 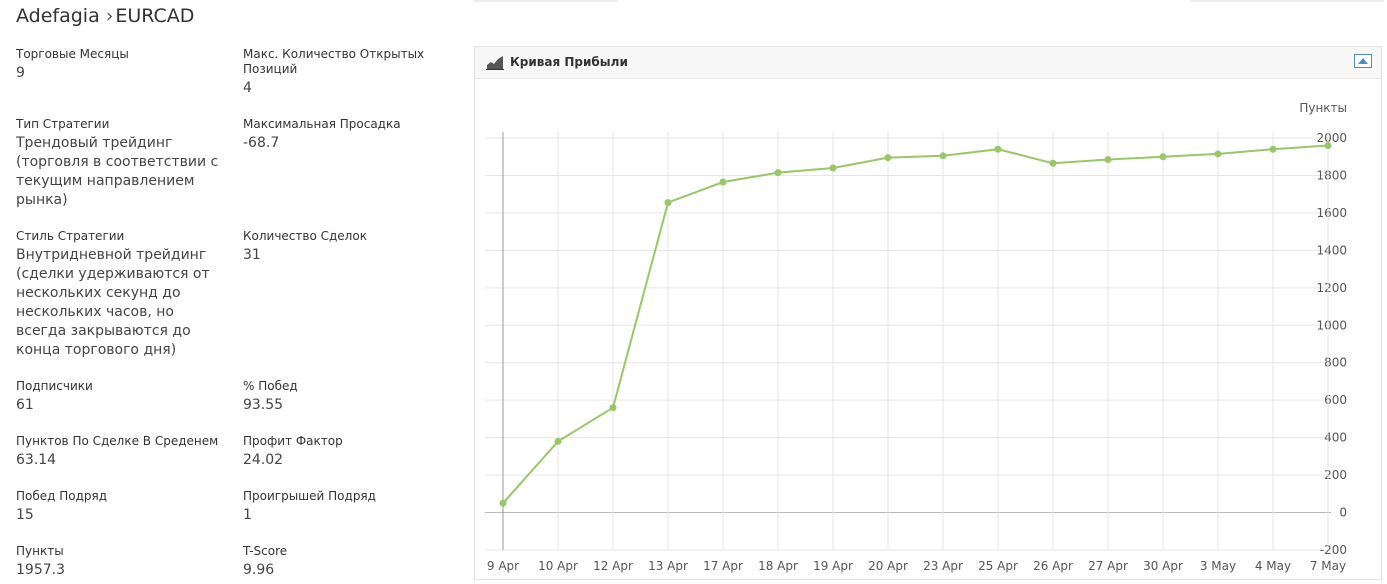 What do you see at coordinates (998, 566) in the screenshot?
I see `x-tick-label: 25 Apr` at bounding box center [998, 566].